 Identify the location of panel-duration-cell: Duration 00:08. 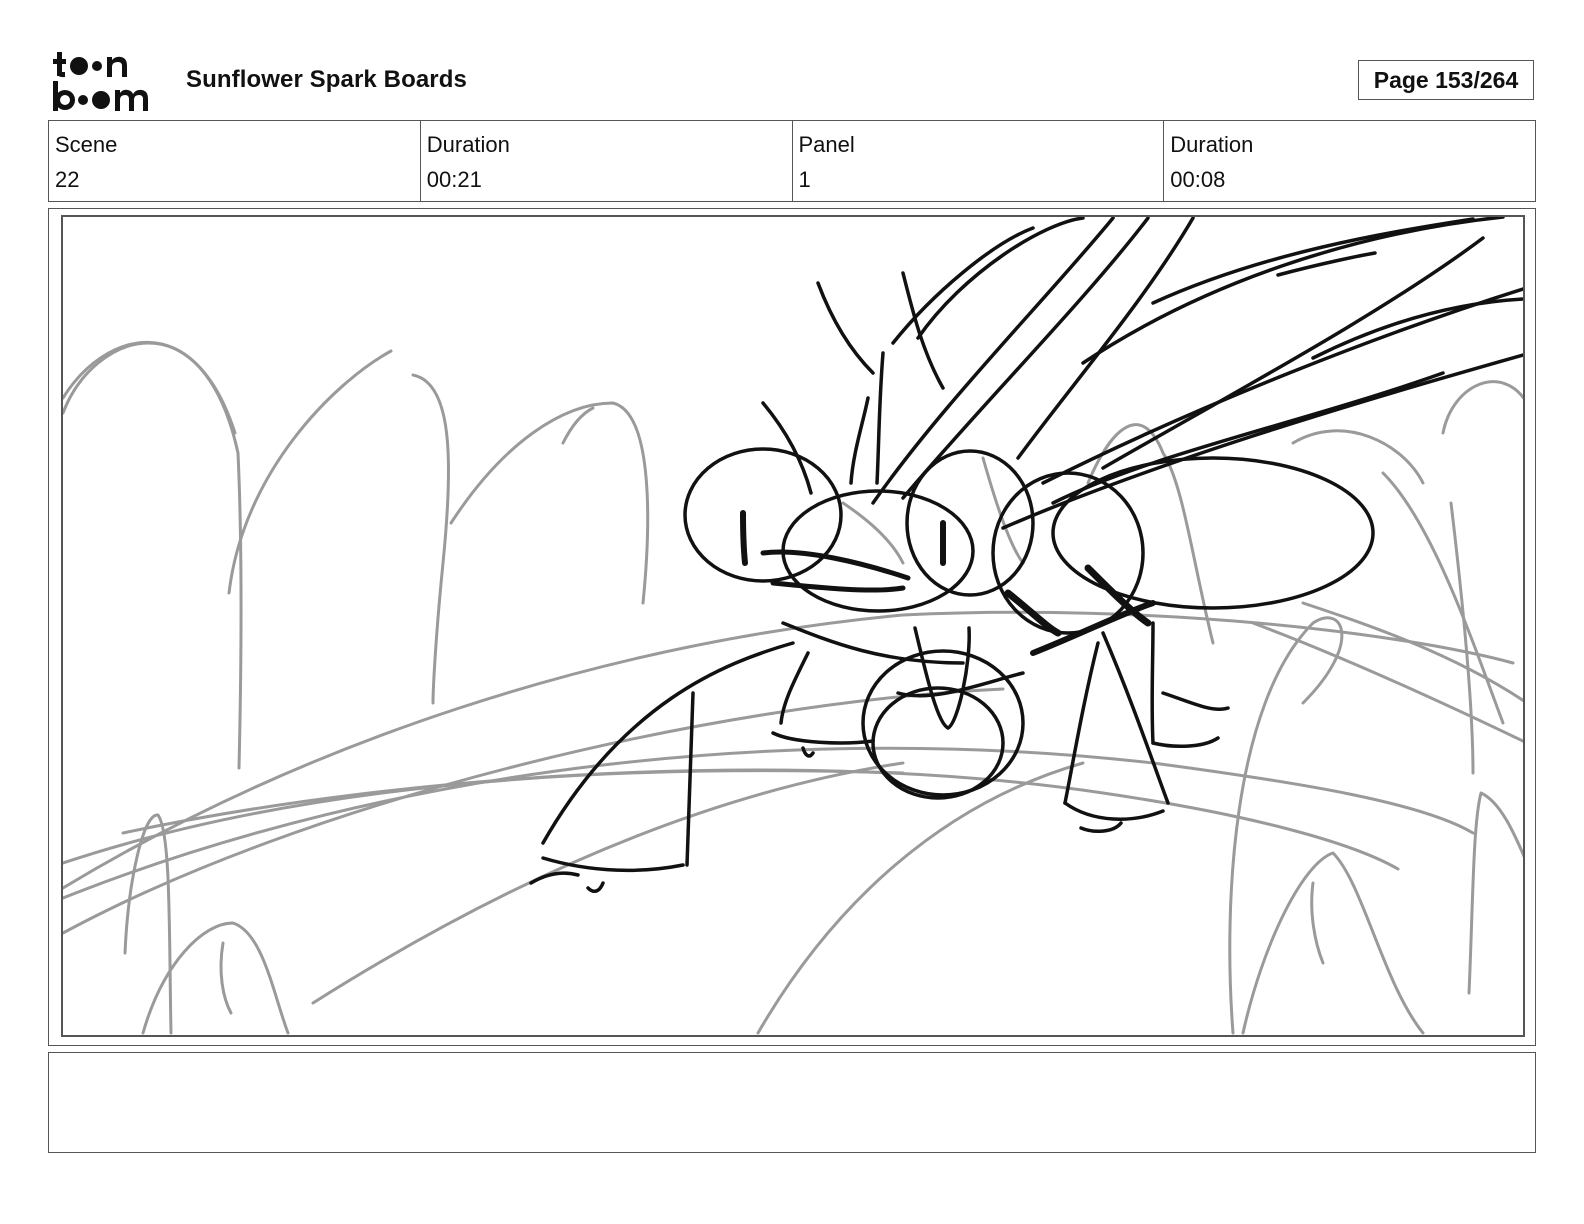
(1349, 161).